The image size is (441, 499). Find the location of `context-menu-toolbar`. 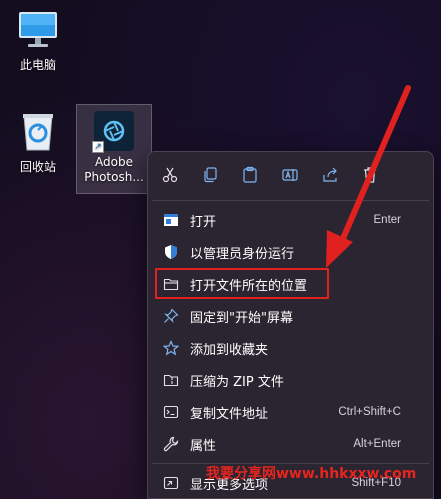

context-menu-toolbar is located at coordinates (290, 175).